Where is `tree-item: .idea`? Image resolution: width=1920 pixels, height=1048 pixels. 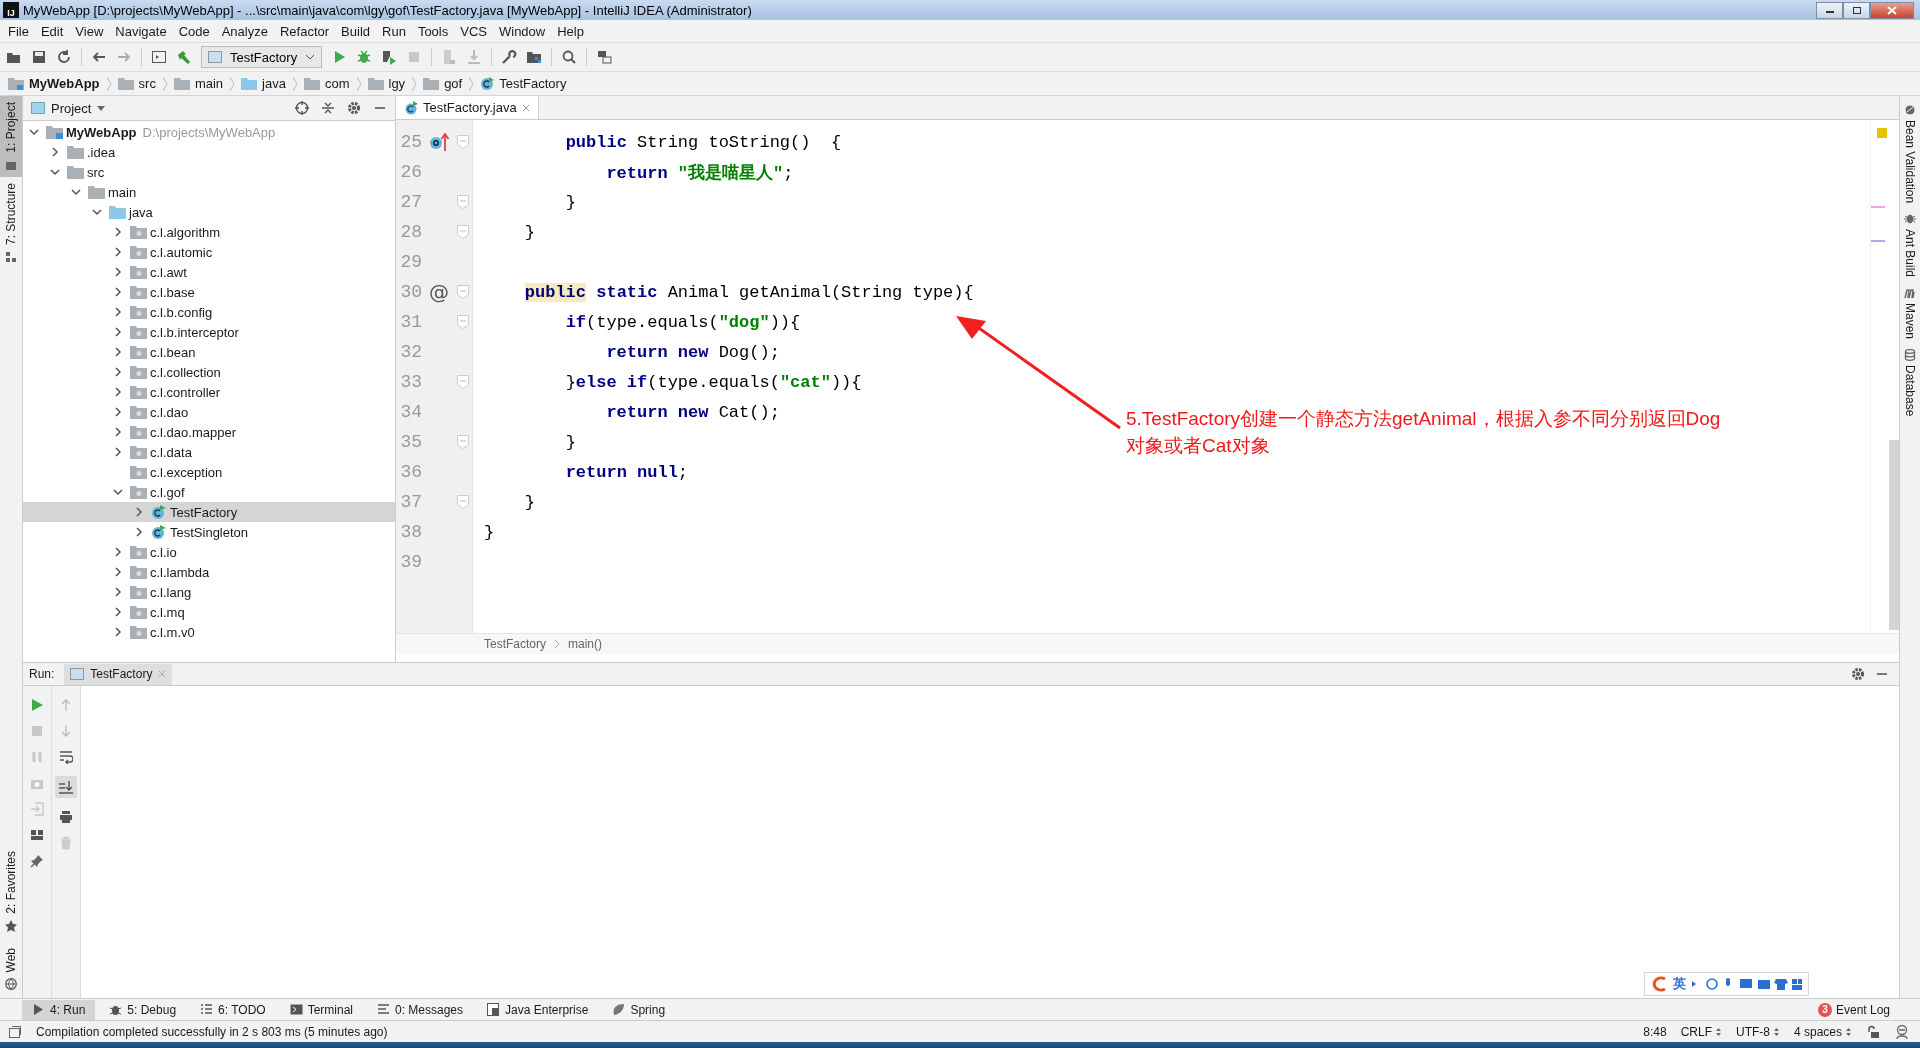 tree-item: .idea is located at coordinates (209, 152).